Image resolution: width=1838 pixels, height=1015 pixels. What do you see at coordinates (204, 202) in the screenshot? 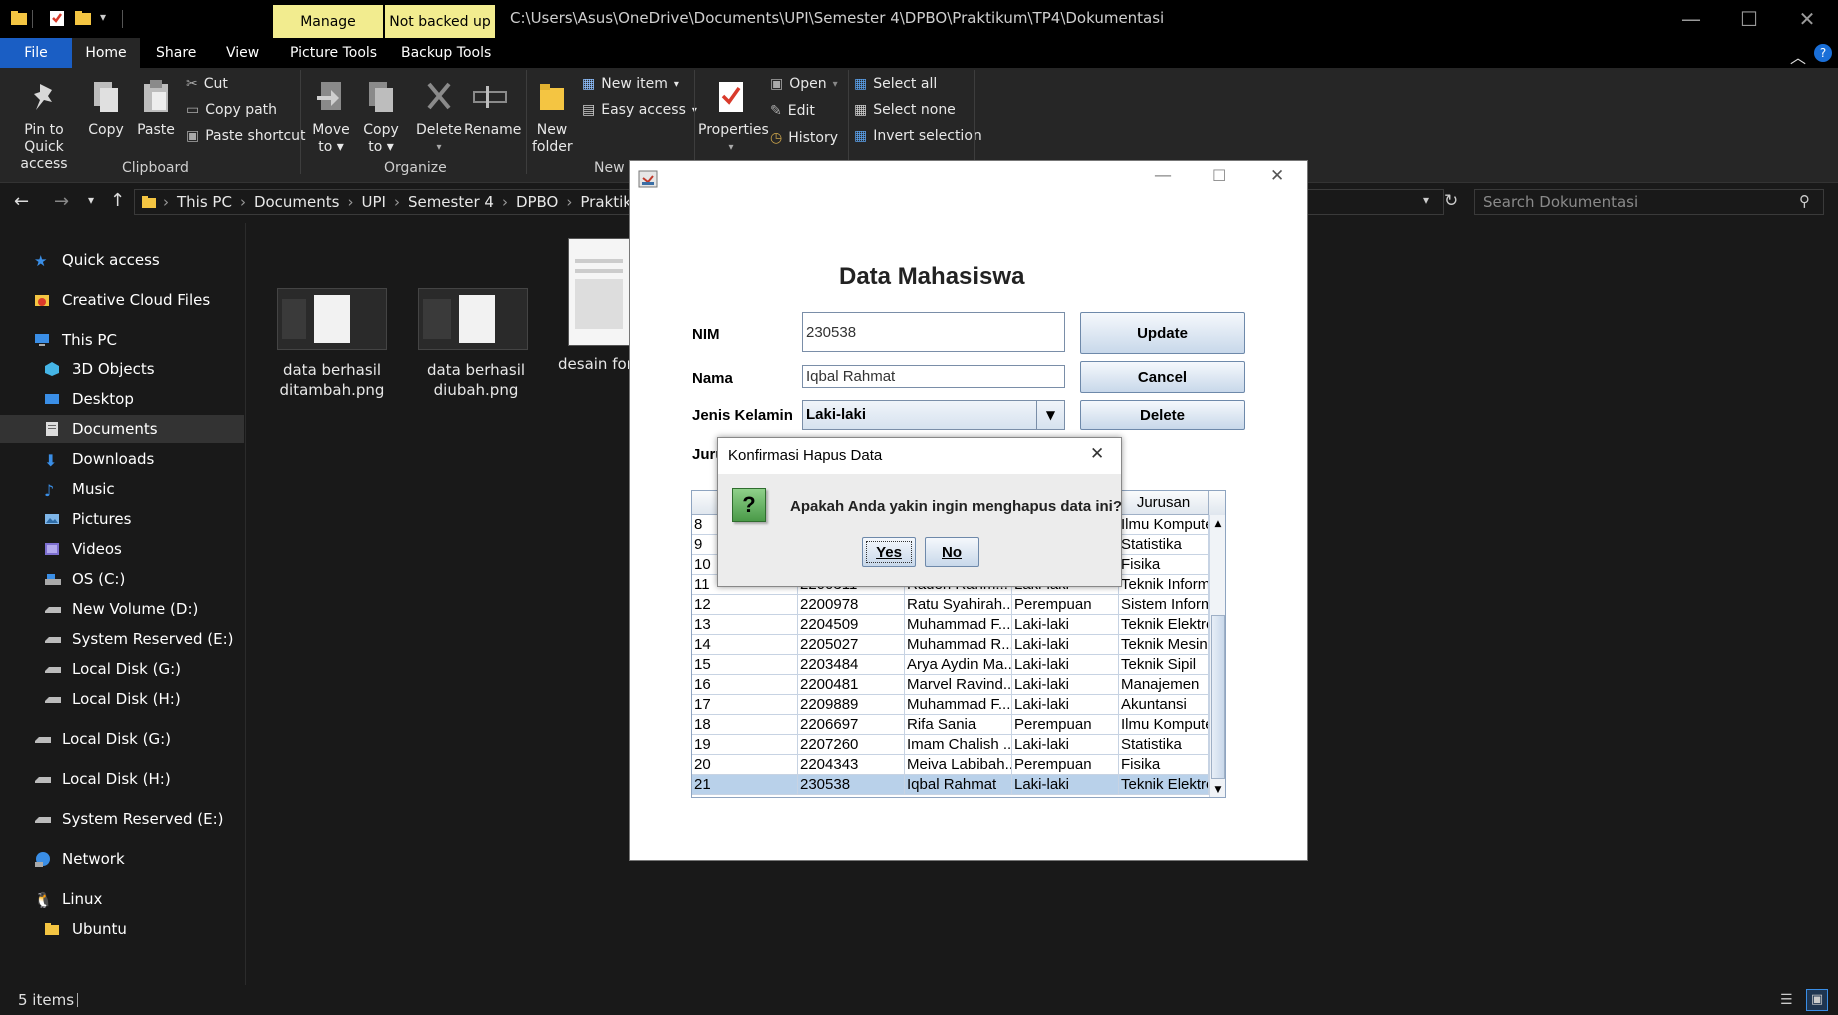
I see `crumb-this-pc: This PC` at bounding box center [204, 202].